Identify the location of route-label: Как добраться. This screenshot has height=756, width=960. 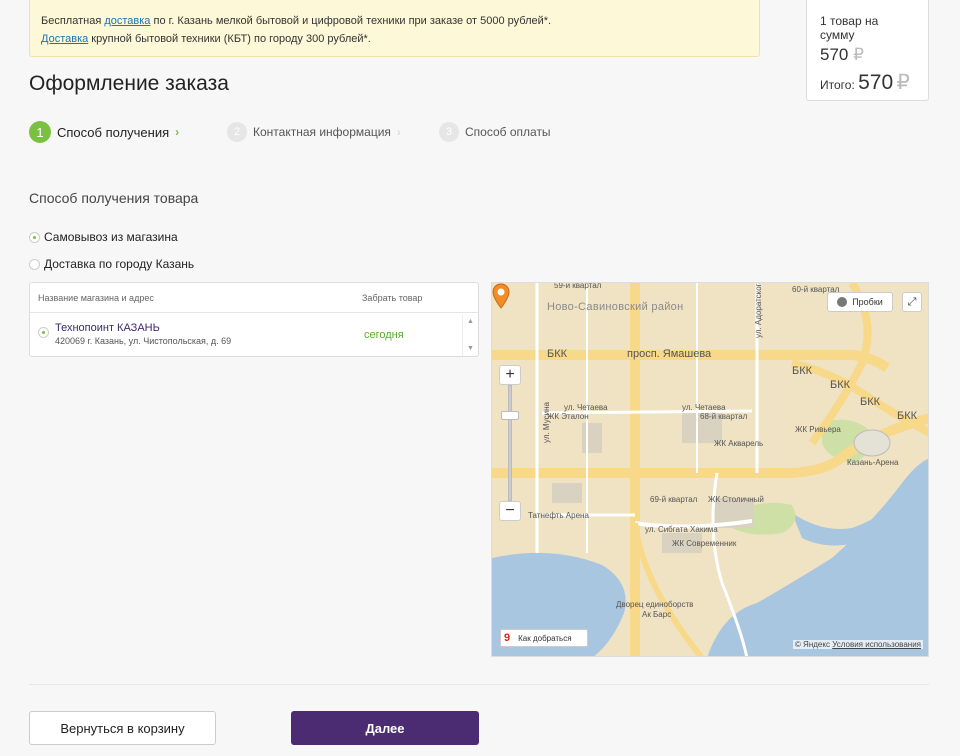
(545, 638).